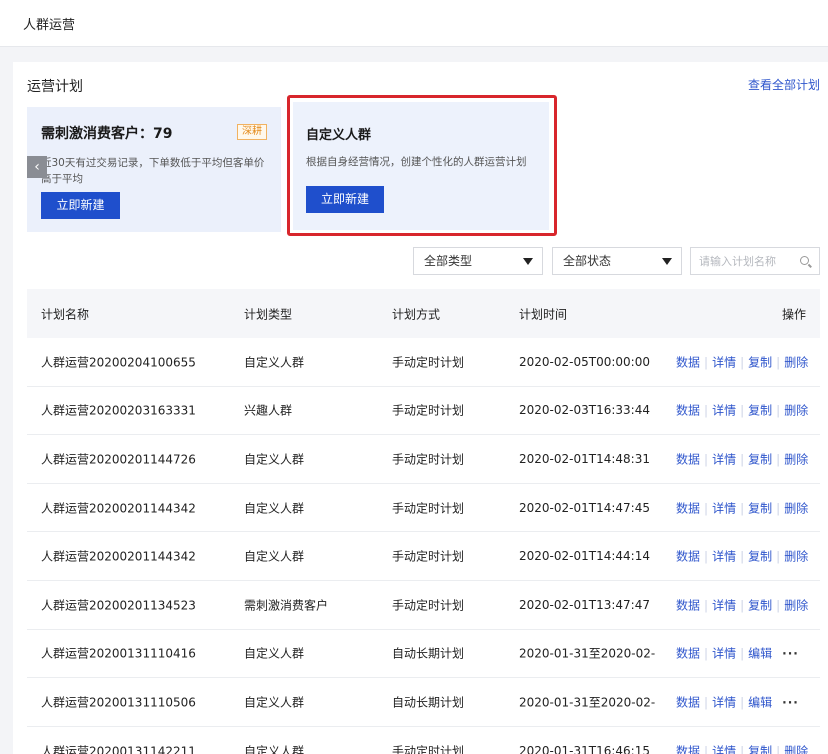 This screenshot has width=828, height=754. Describe the element at coordinates (478, 261) in the screenshot. I see `type-filter-select: 全部类型` at that location.